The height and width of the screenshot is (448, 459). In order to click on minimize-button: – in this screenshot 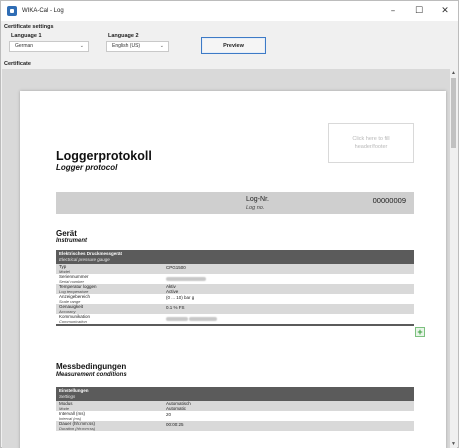, I will do `click(393, 11)`.